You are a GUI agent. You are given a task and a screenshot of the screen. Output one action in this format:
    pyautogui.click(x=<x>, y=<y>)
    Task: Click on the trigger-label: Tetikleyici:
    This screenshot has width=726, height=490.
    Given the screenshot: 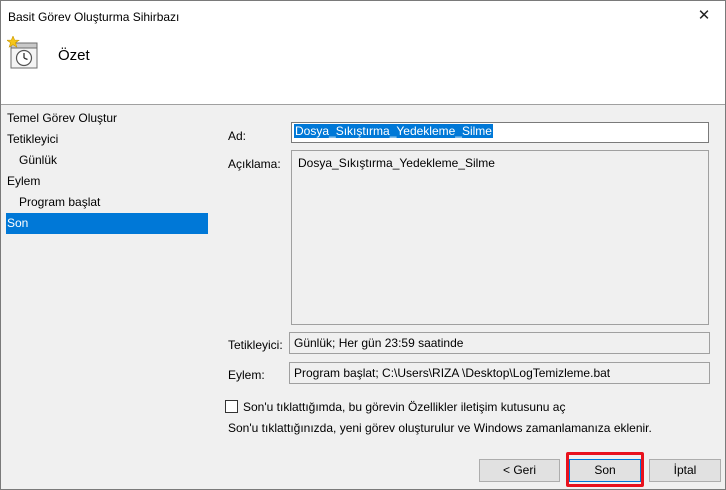 What is the action you would take?
    pyautogui.click(x=255, y=345)
    